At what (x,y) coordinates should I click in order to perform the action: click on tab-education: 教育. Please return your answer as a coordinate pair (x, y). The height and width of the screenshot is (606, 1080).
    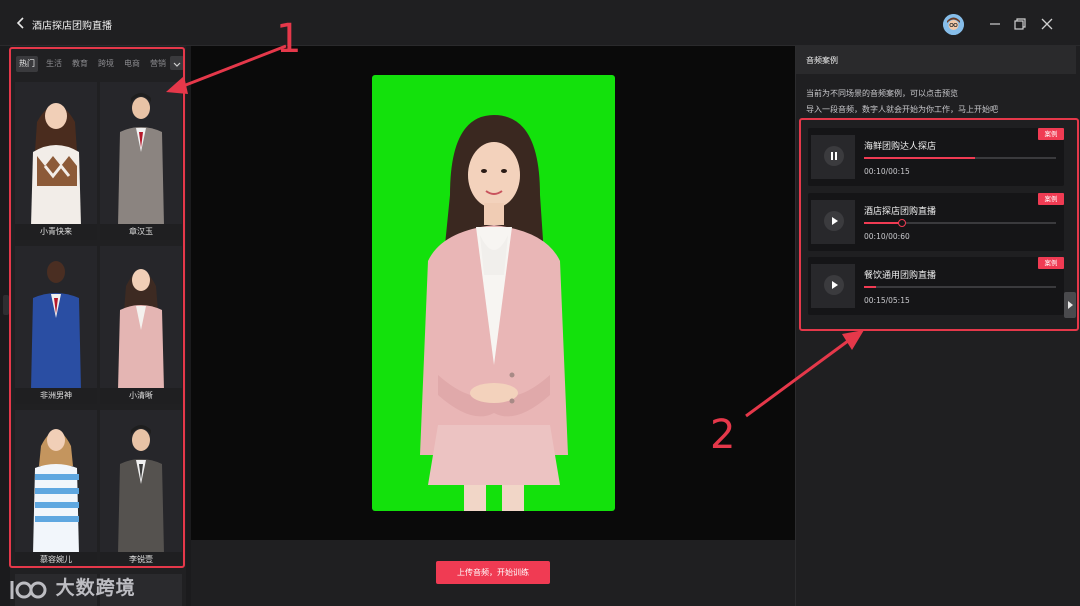
    Looking at the image, I should click on (80, 64).